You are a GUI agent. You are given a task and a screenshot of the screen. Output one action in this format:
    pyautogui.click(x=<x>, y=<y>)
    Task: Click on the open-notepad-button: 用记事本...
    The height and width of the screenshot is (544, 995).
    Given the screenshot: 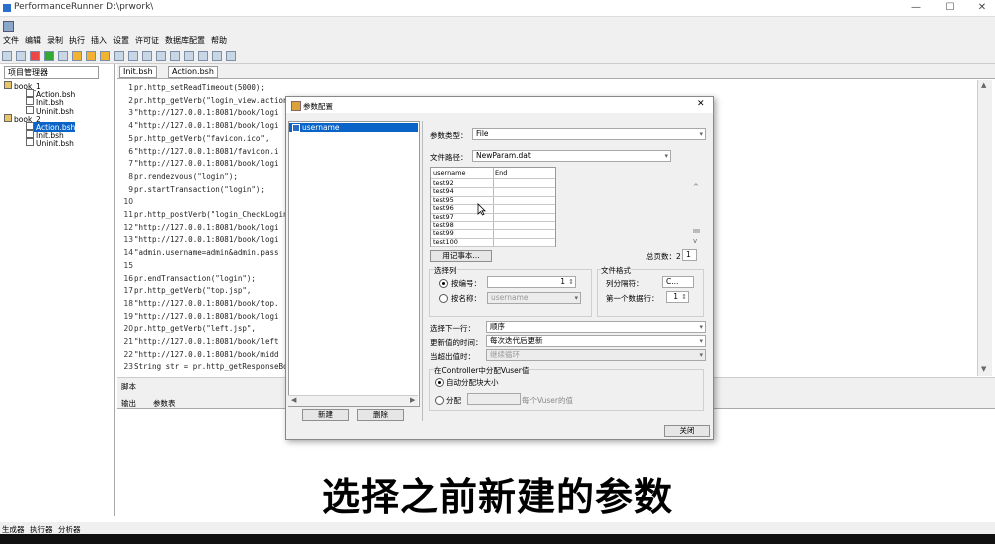 What is the action you would take?
    pyautogui.click(x=461, y=256)
    